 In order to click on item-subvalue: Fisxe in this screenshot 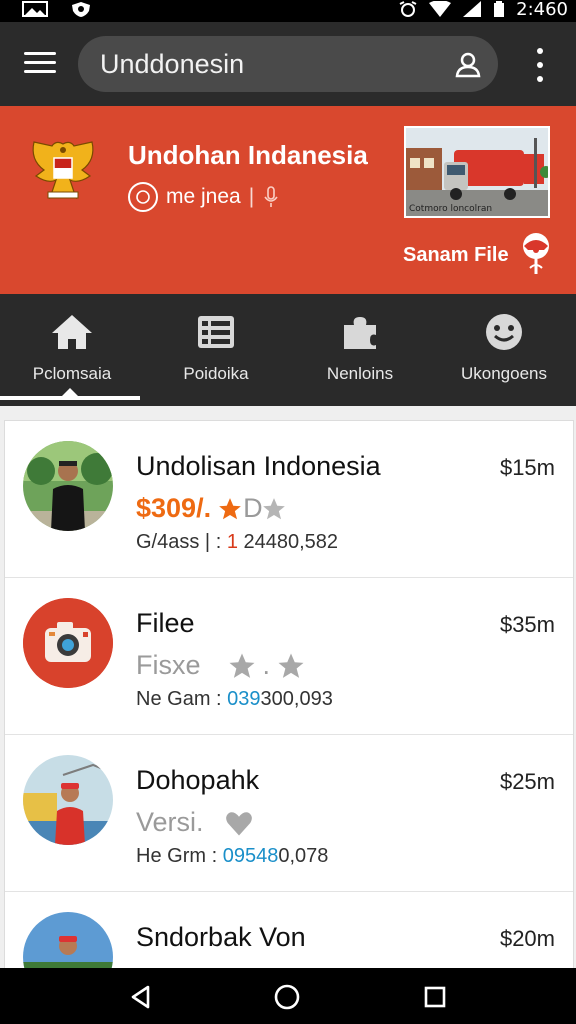, I will do `click(168, 665)`.